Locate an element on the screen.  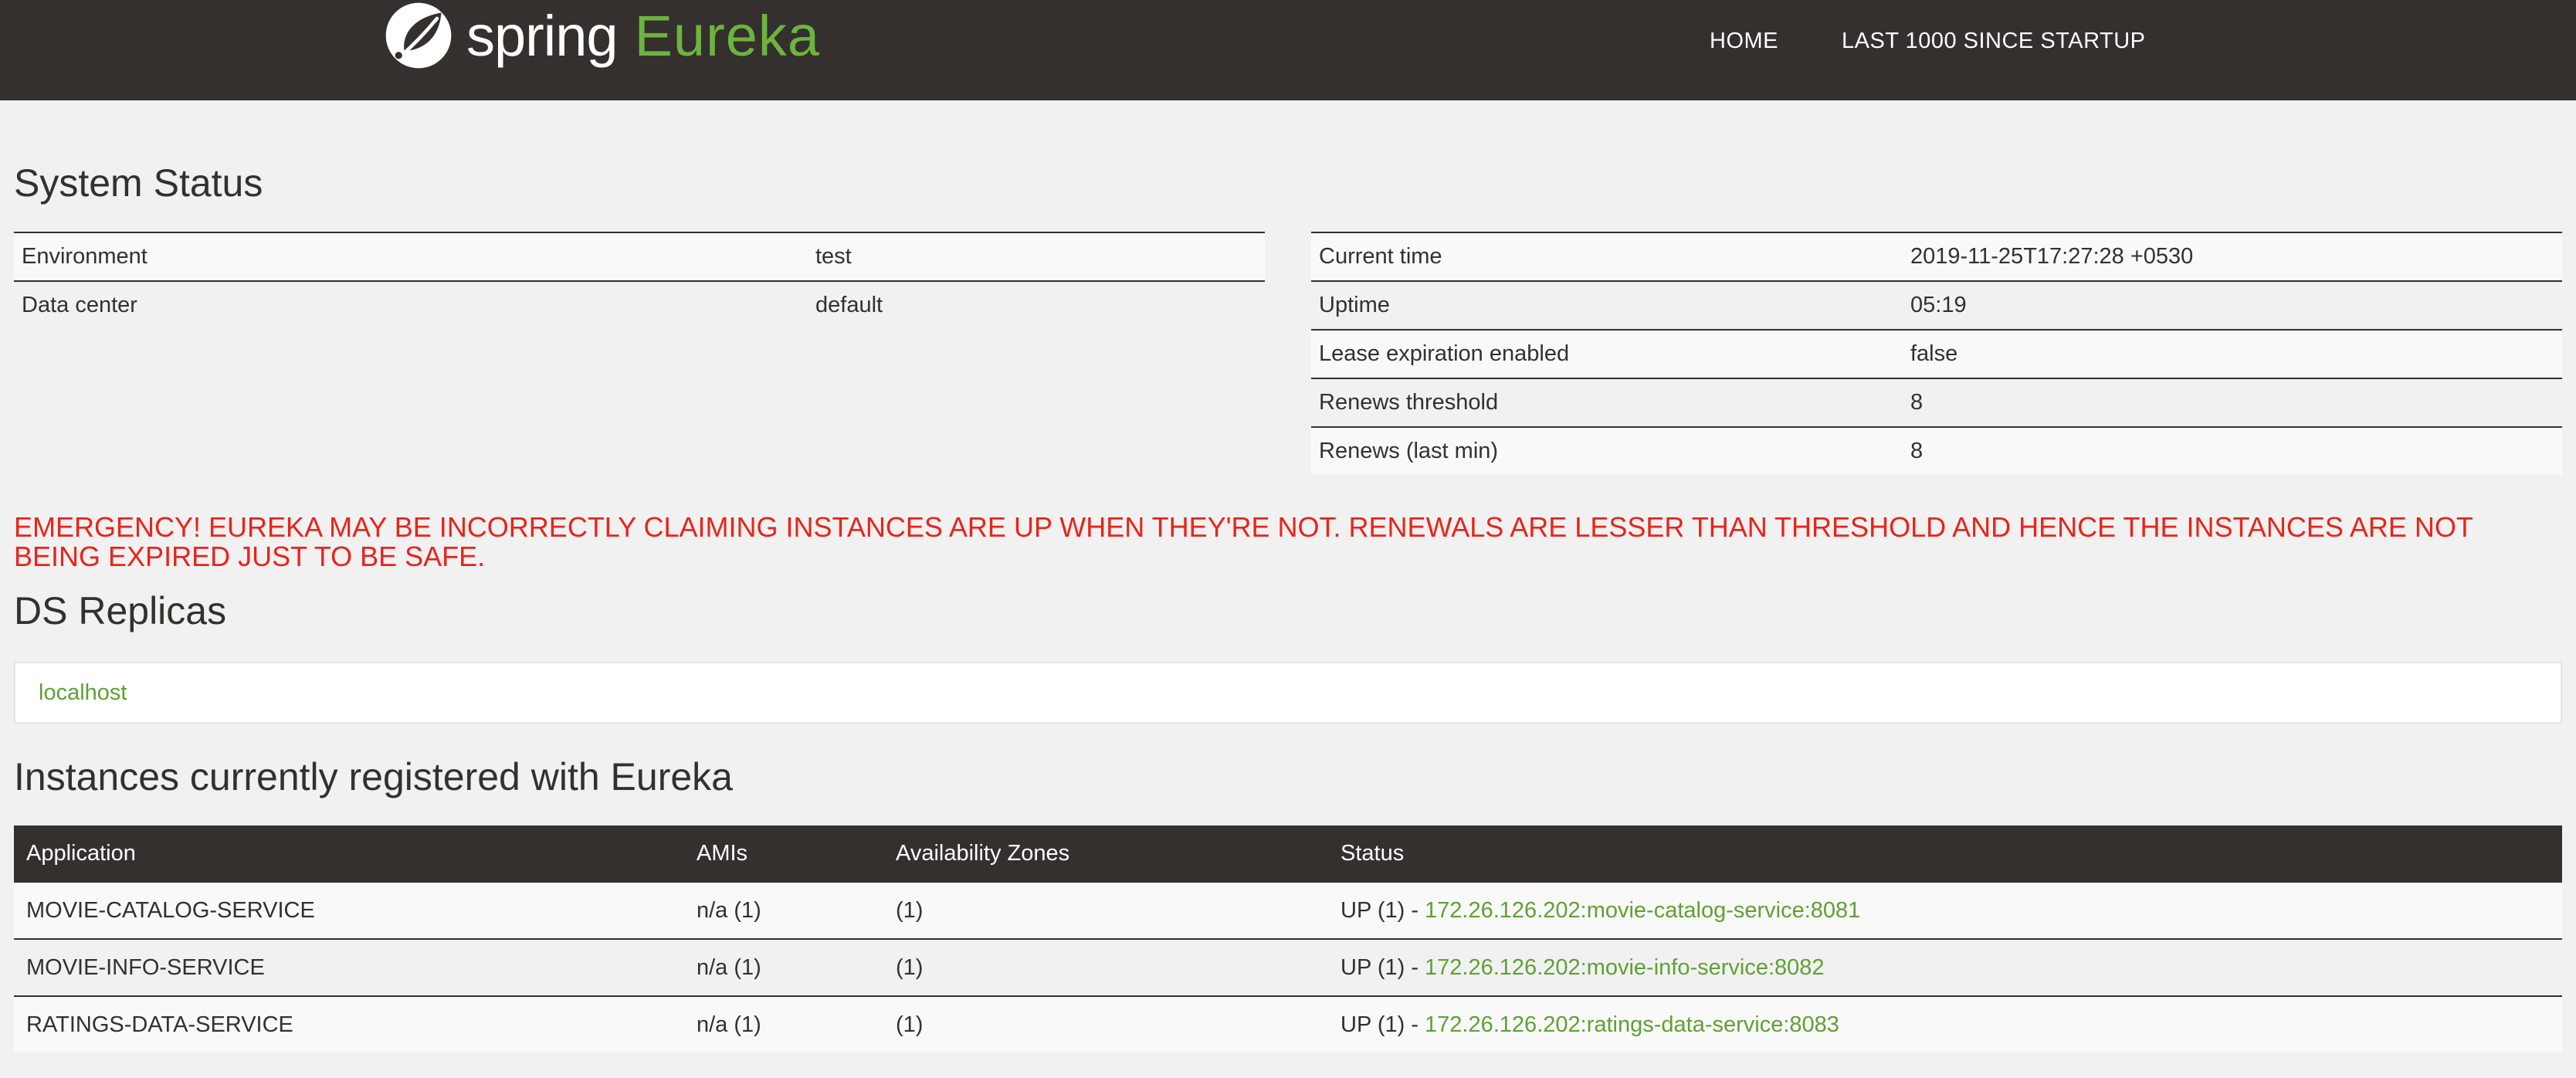
brand-spring-text: spring is located at coordinates (542, 35).